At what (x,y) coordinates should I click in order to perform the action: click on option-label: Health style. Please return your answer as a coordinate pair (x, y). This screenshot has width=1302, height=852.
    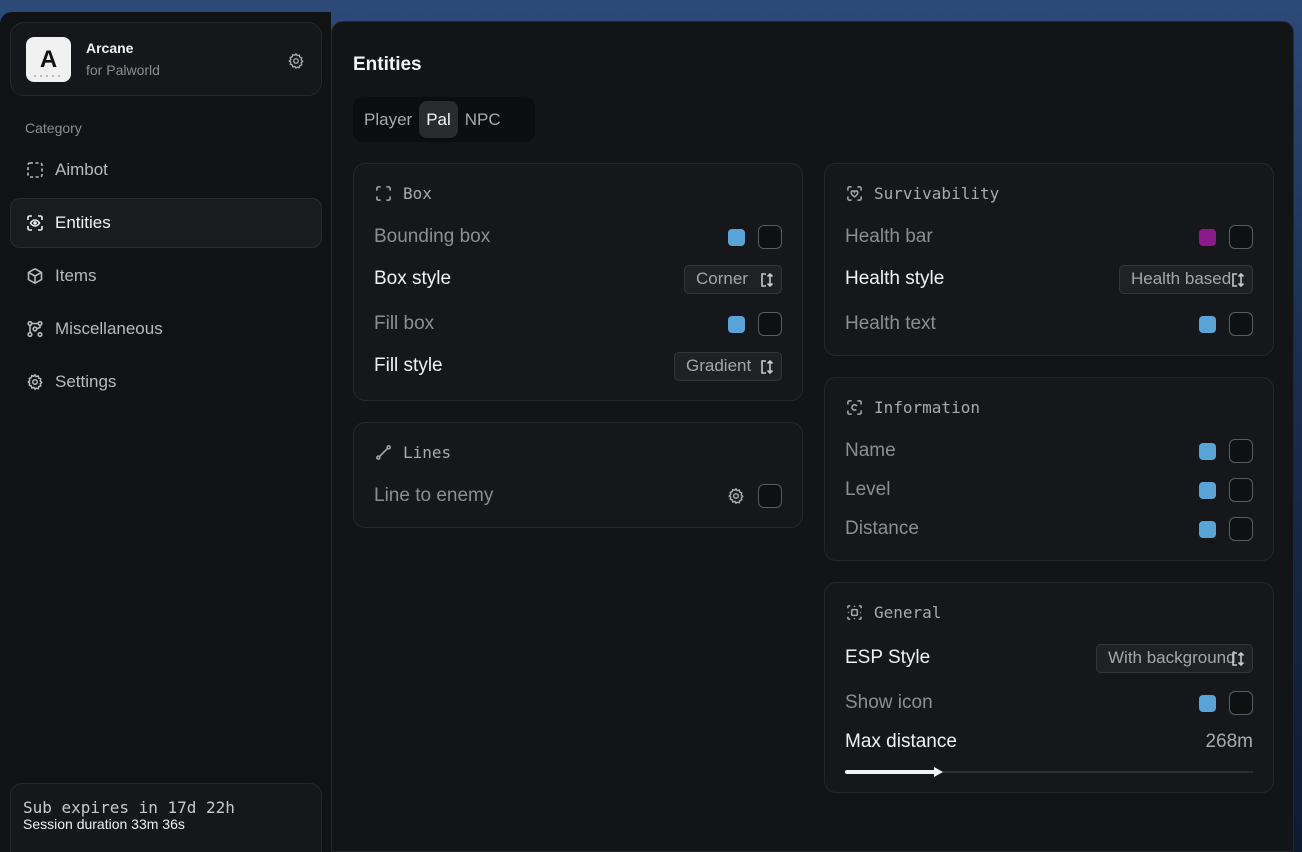
    Looking at the image, I should click on (895, 278).